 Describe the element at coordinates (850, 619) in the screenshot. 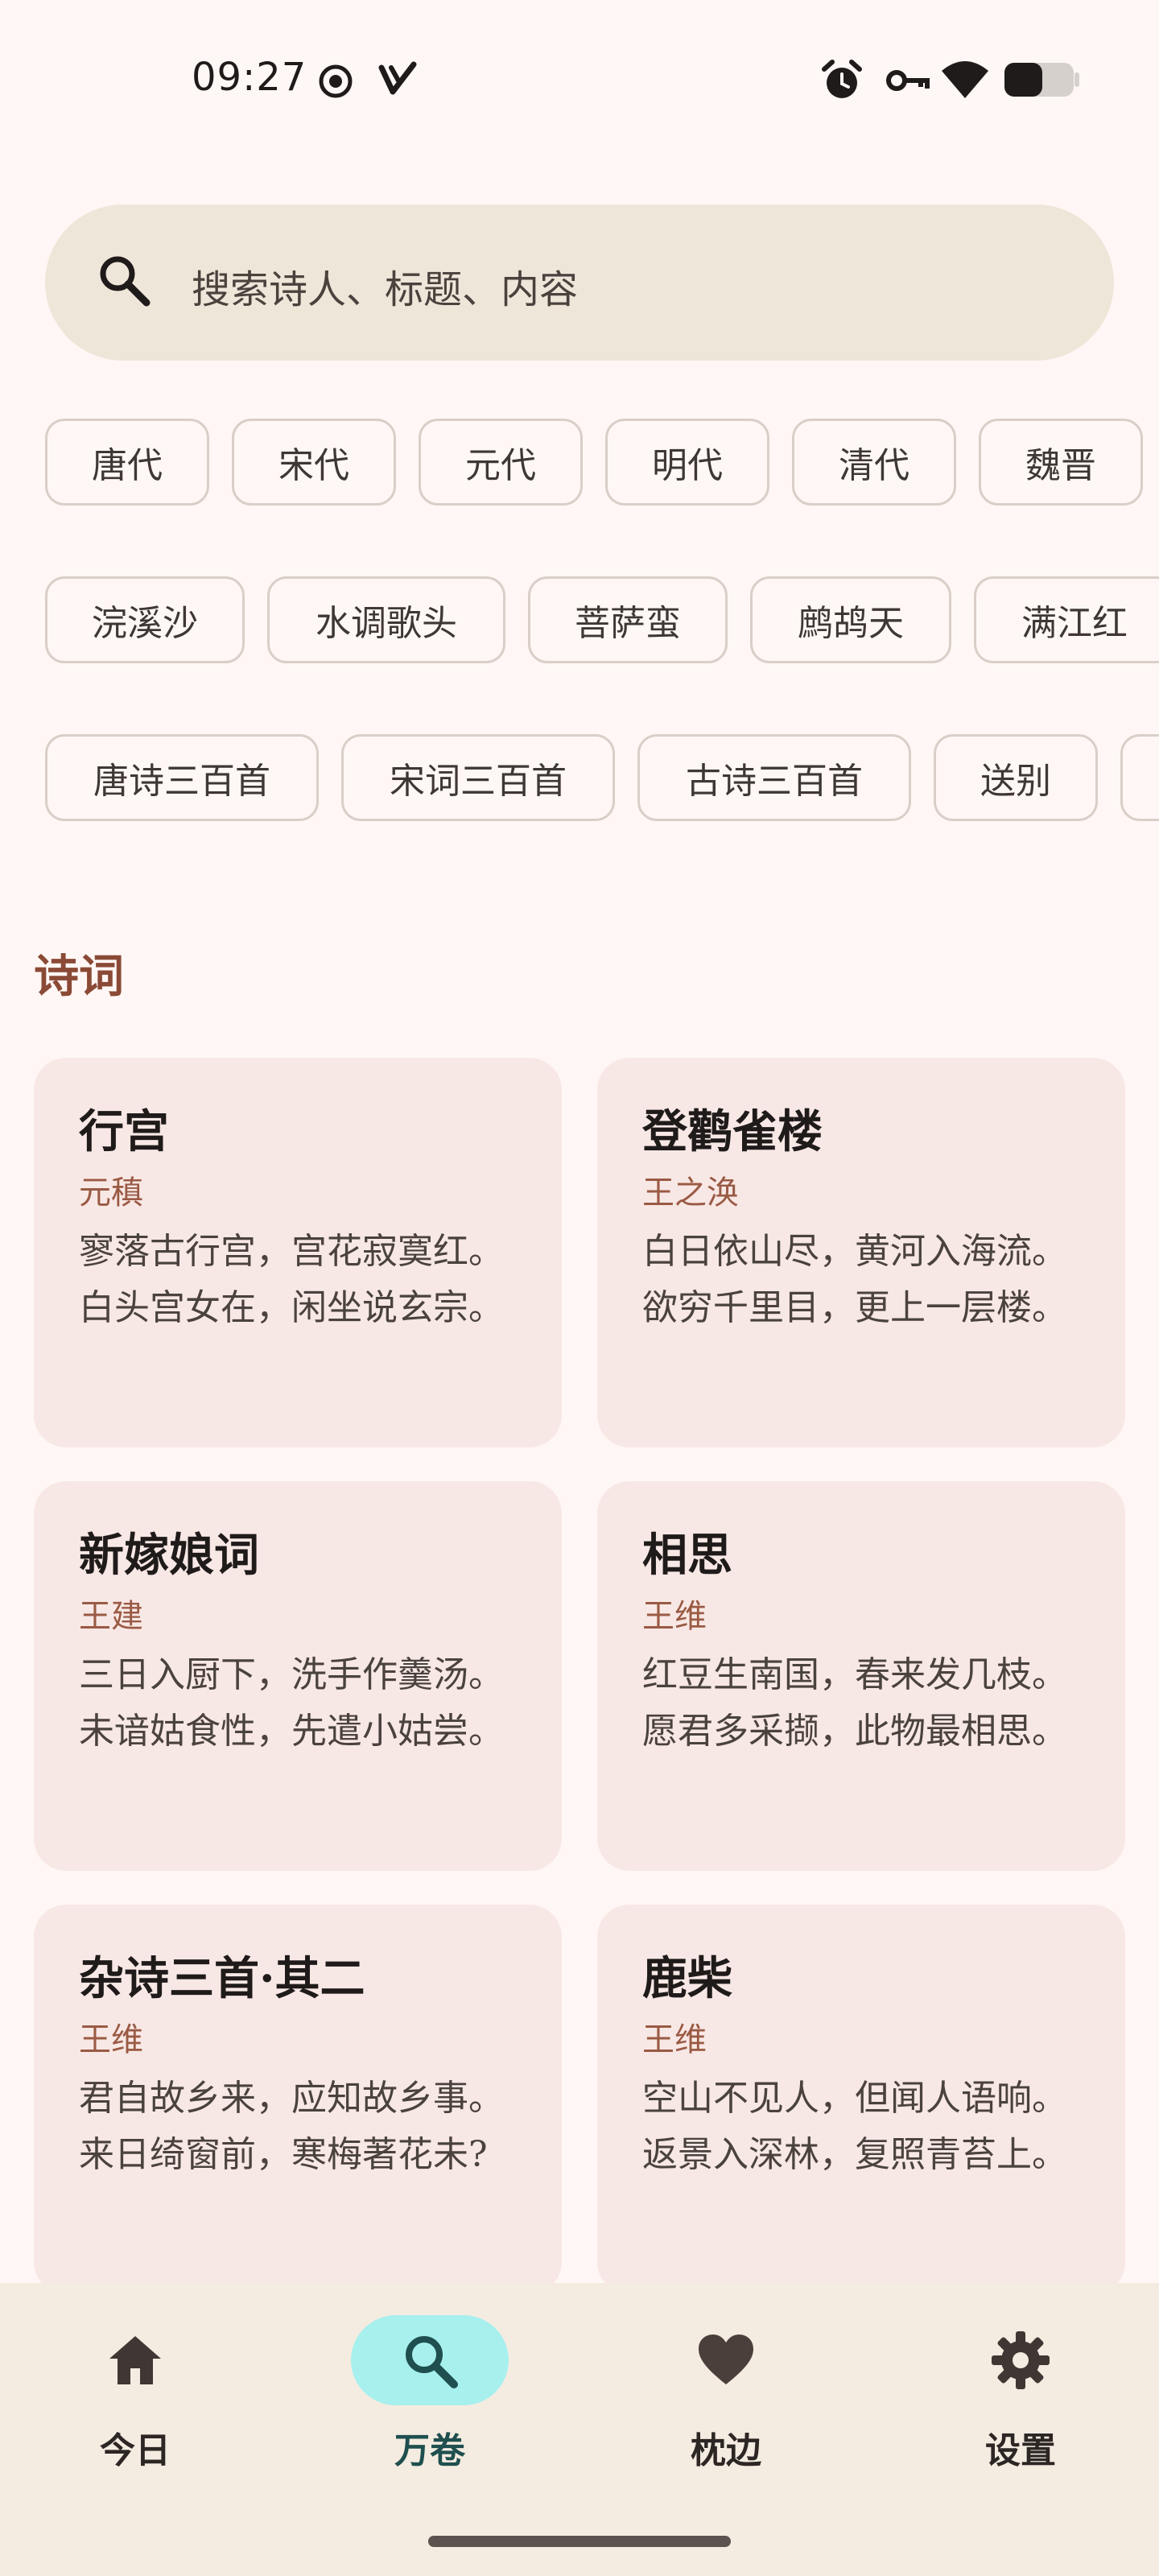

I see `chip-cipai: 鹧鸪天` at that location.